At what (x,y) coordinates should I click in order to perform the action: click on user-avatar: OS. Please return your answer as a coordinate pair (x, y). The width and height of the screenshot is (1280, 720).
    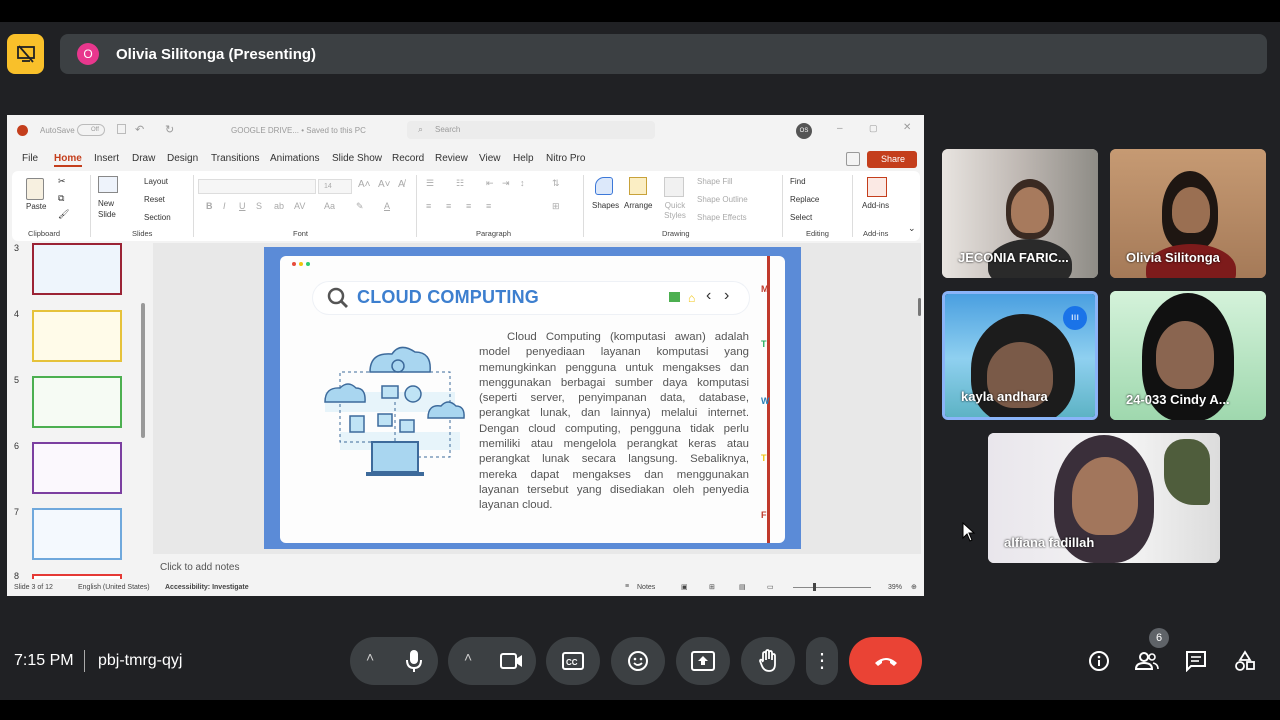
    Looking at the image, I should click on (804, 131).